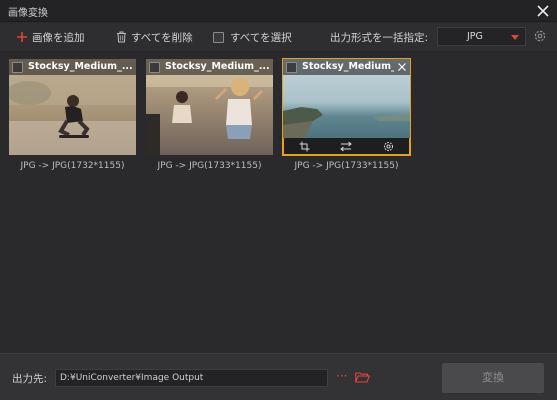 The image size is (557, 400). Describe the element at coordinates (475, 36) in the screenshot. I see `output-format-value: JPG` at that location.